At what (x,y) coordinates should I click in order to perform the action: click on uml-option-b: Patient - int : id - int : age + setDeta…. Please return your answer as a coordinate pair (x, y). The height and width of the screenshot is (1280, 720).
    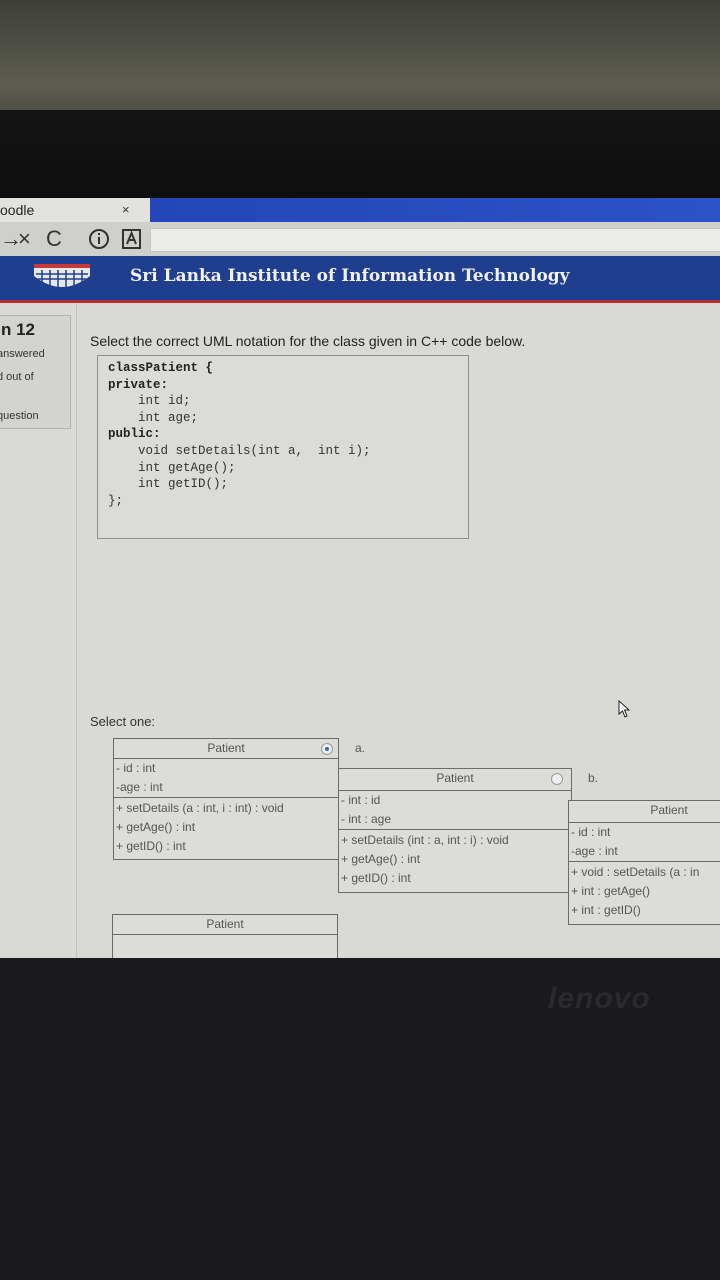
    Looking at the image, I should click on (455, 830).